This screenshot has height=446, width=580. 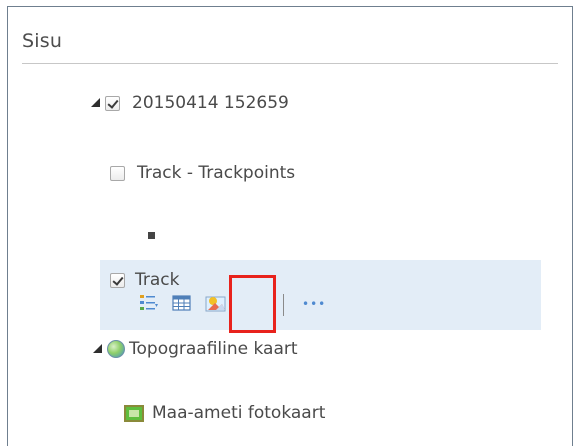 I want to click on photo-layer-icon, so click(x=134, y=413).